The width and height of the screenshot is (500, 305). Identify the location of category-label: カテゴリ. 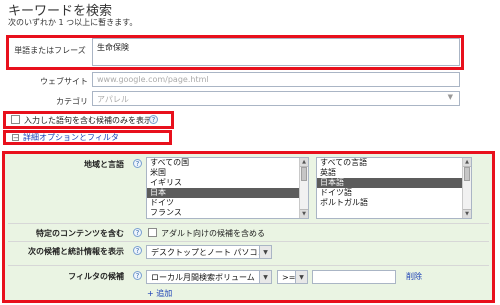
(72, 101).